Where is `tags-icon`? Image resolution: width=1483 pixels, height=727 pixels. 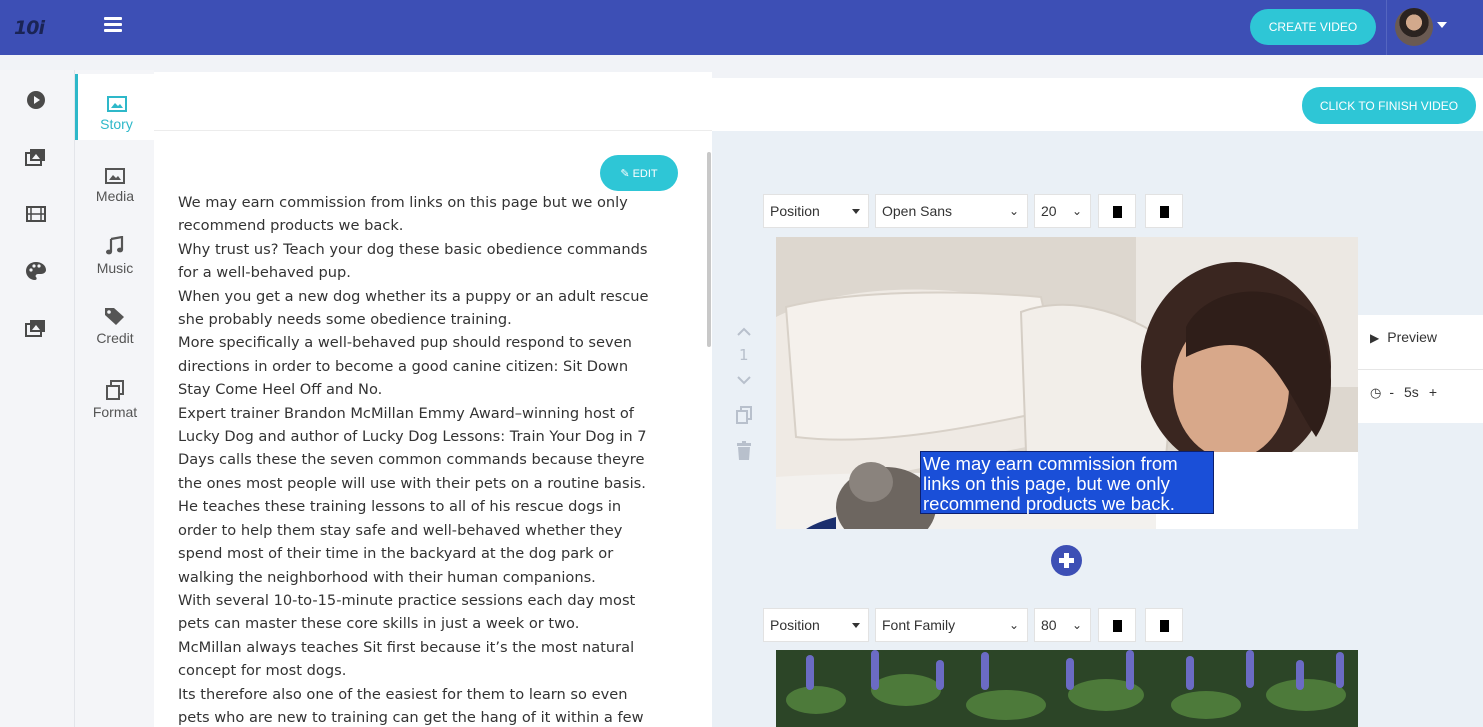
tags-icon is located at coordinates (114, 316).